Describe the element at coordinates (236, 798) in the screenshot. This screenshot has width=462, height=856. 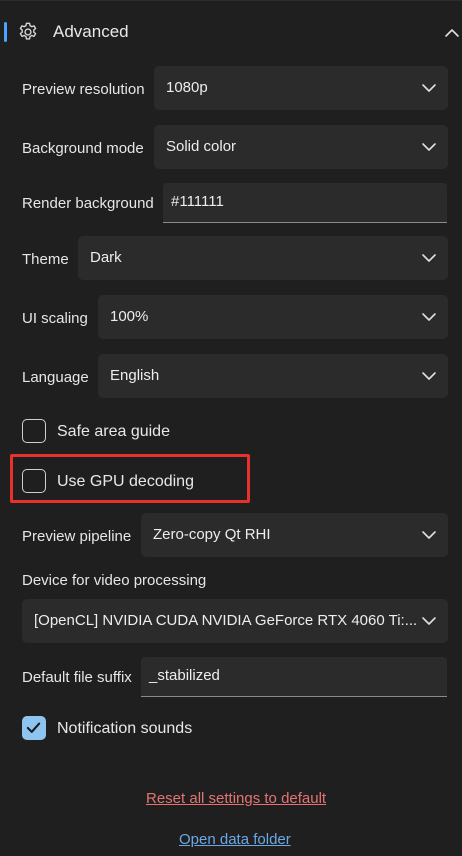
I see `reset-settings-link: Reset all settings to default` at that location.